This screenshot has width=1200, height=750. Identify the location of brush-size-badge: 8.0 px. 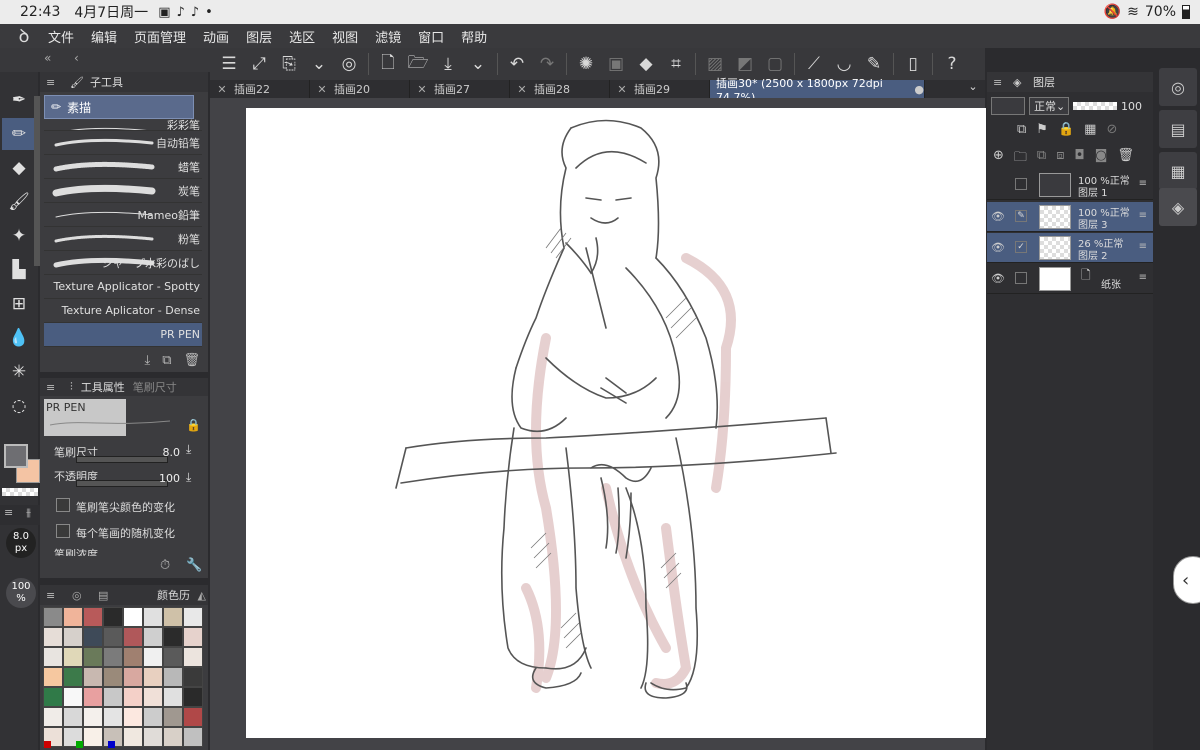
(21, 543).